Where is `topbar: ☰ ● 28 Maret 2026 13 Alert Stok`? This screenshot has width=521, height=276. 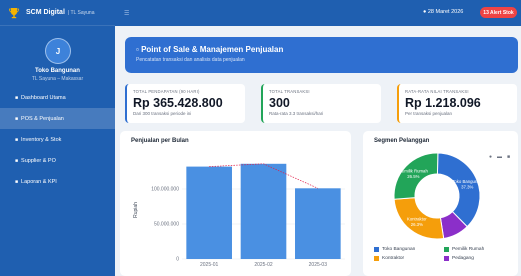 topbar: ☰ ● 28 Maret 2026 13 Alert Stok is located at coordinates (318, 13).